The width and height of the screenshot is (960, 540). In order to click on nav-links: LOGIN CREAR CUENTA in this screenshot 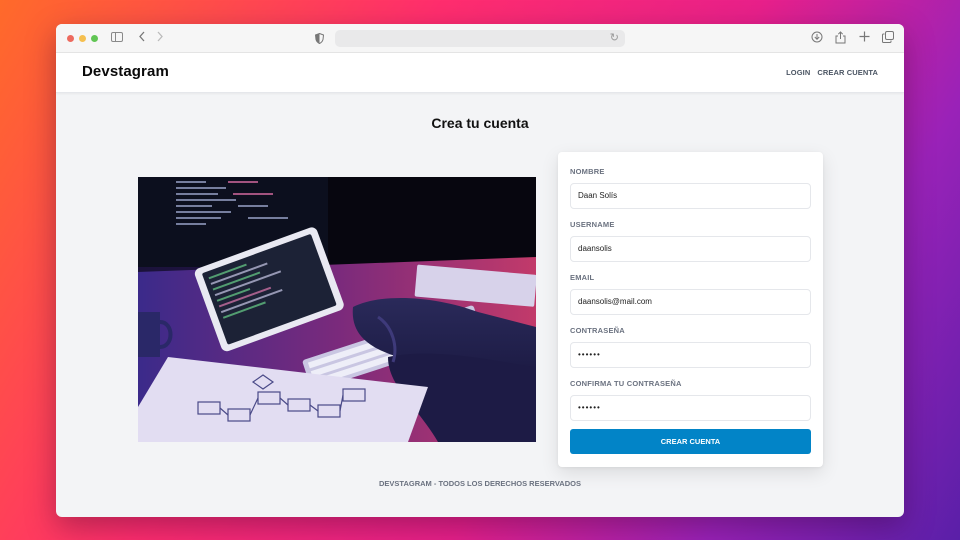, I will do `click(832, 72)`.